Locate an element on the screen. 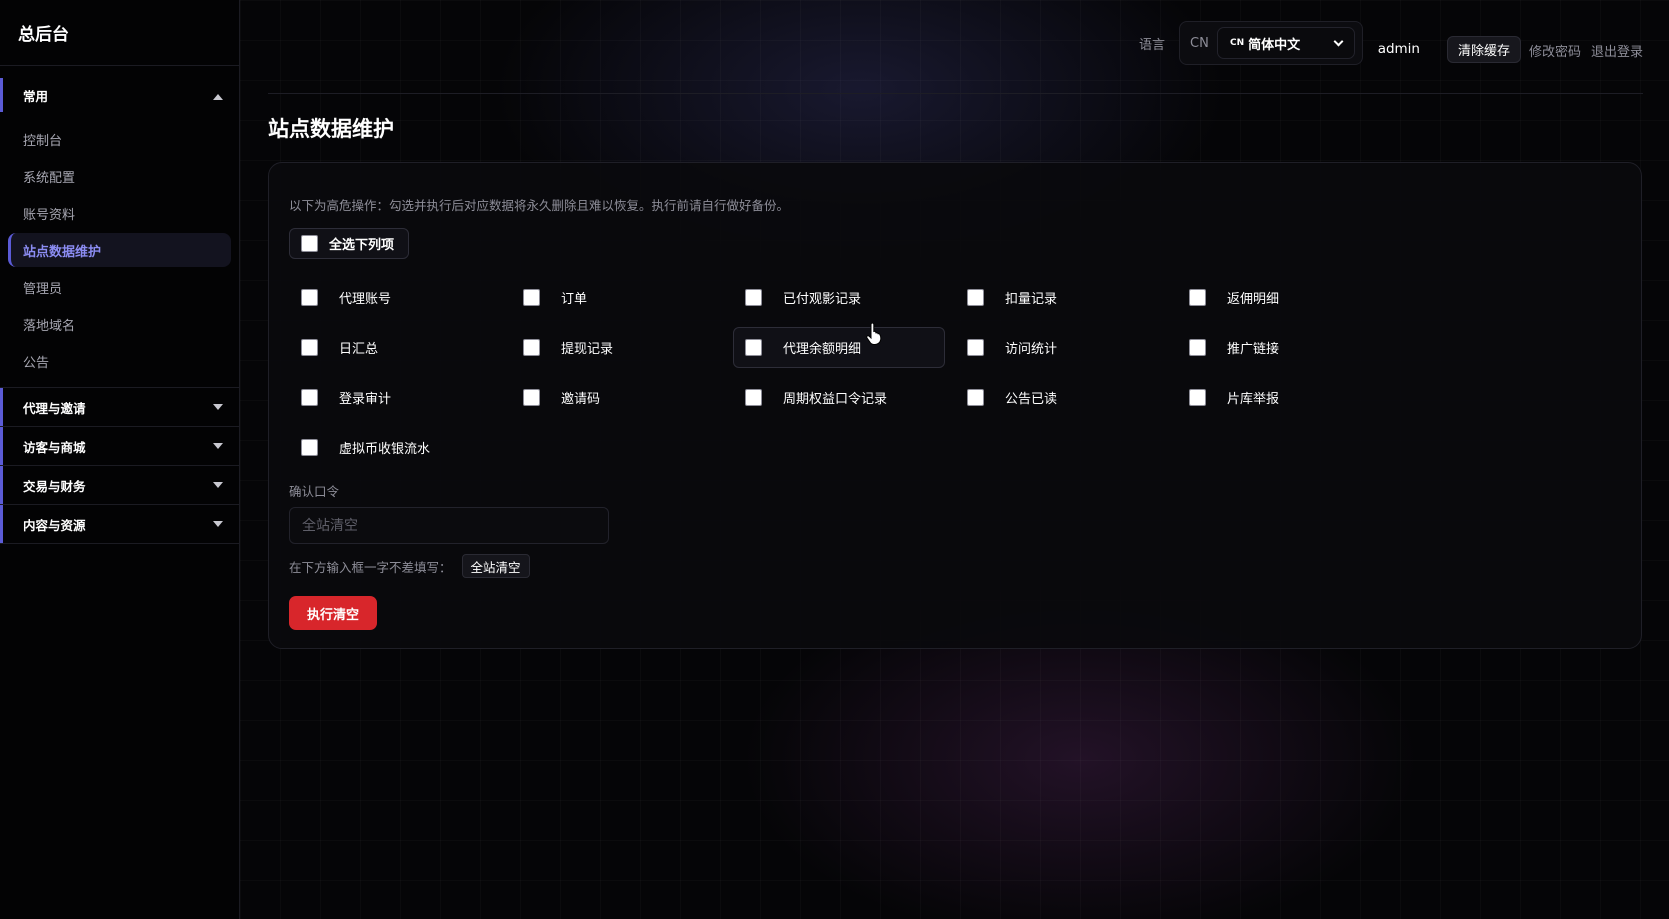 The image size is (1669, 919). execute-clear-button: 执行清空 is located at coordinates (333, 613).